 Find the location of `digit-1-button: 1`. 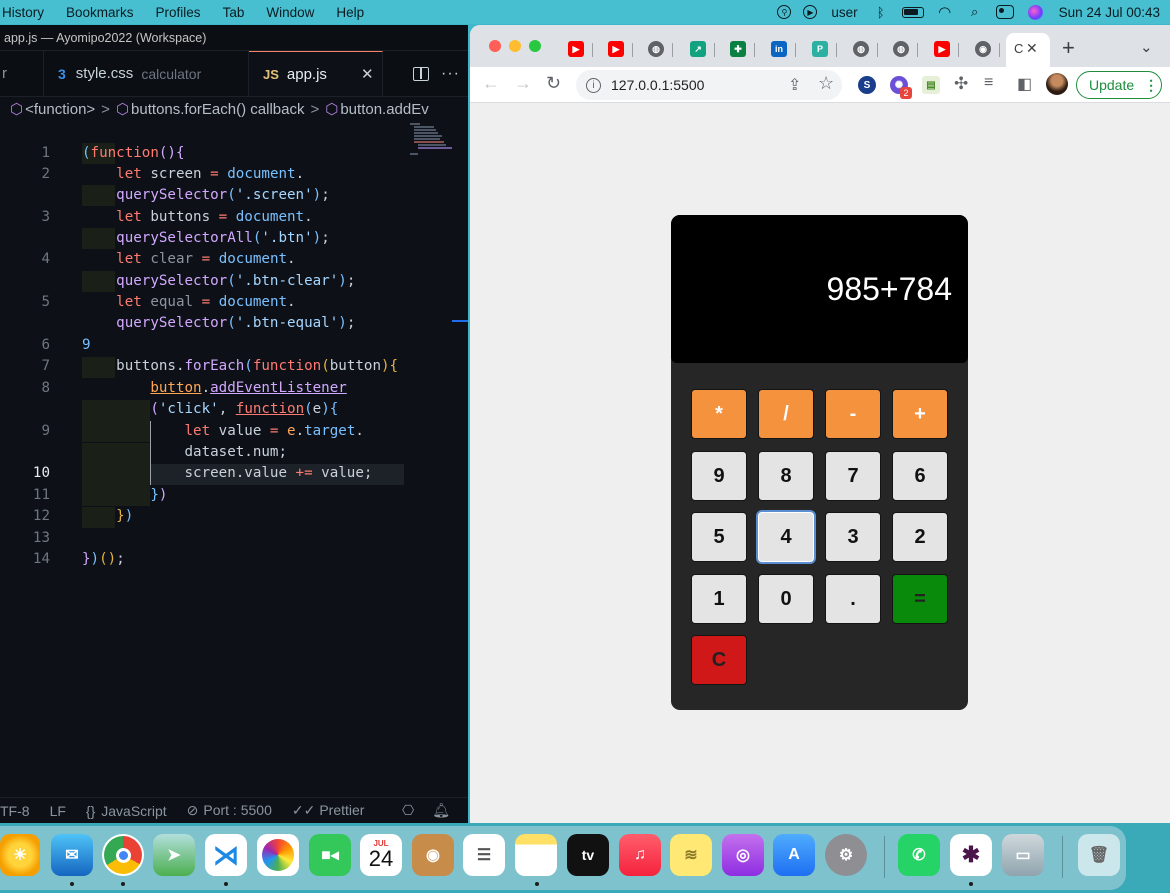

digit-1-button: 1 is located at coordinates (719, 599).